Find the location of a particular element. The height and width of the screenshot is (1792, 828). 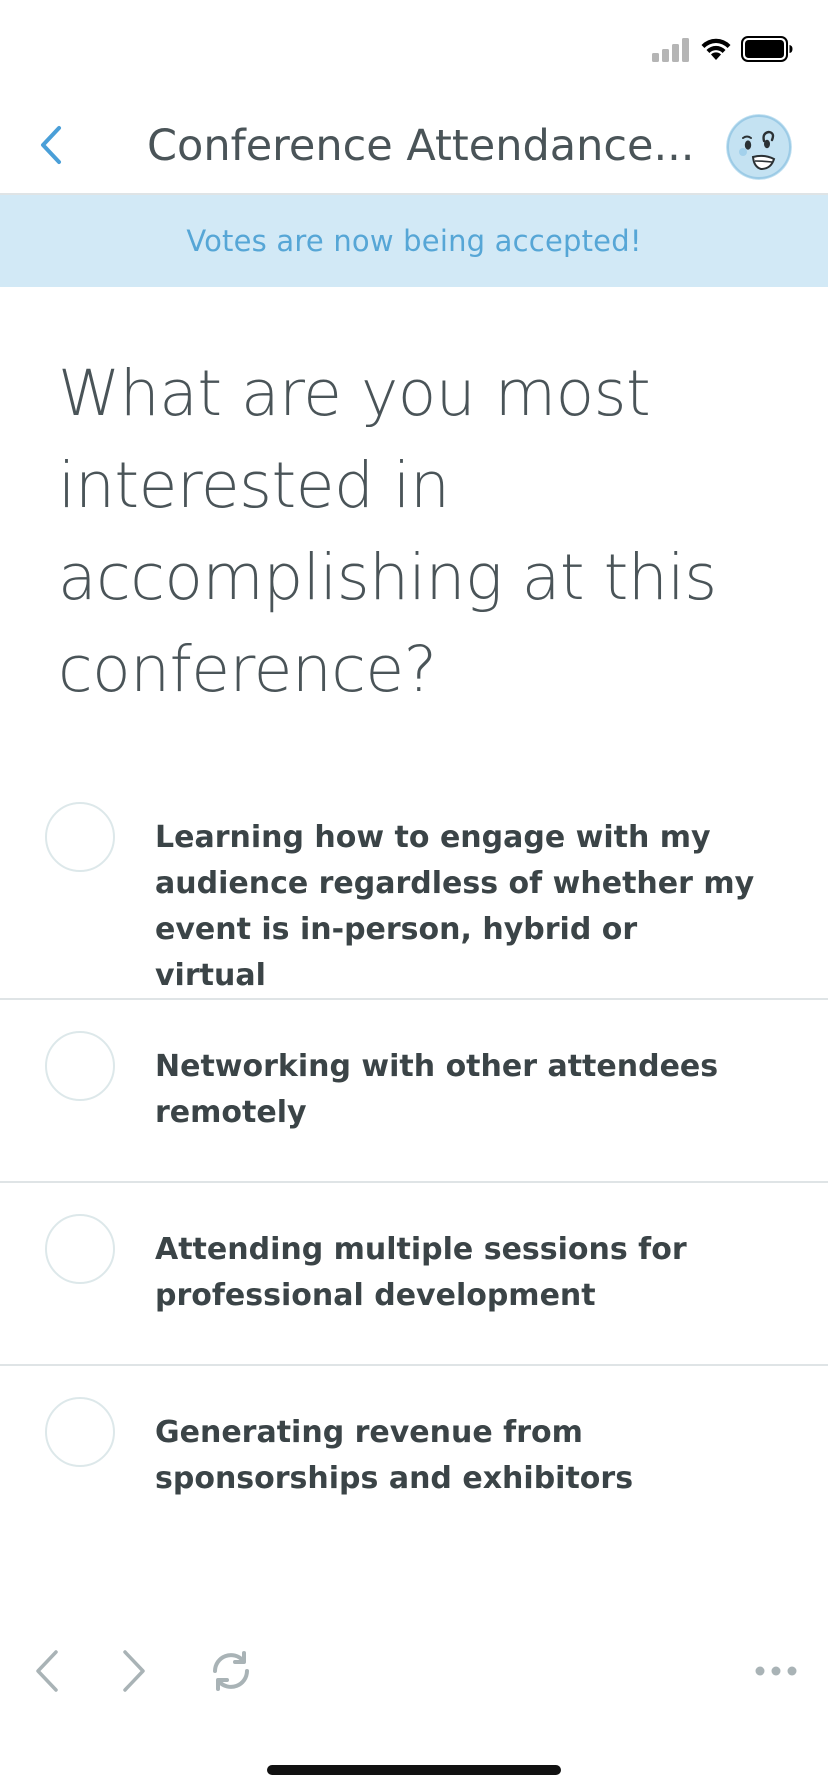

wifi-icon is located at coordinates (716, 49).